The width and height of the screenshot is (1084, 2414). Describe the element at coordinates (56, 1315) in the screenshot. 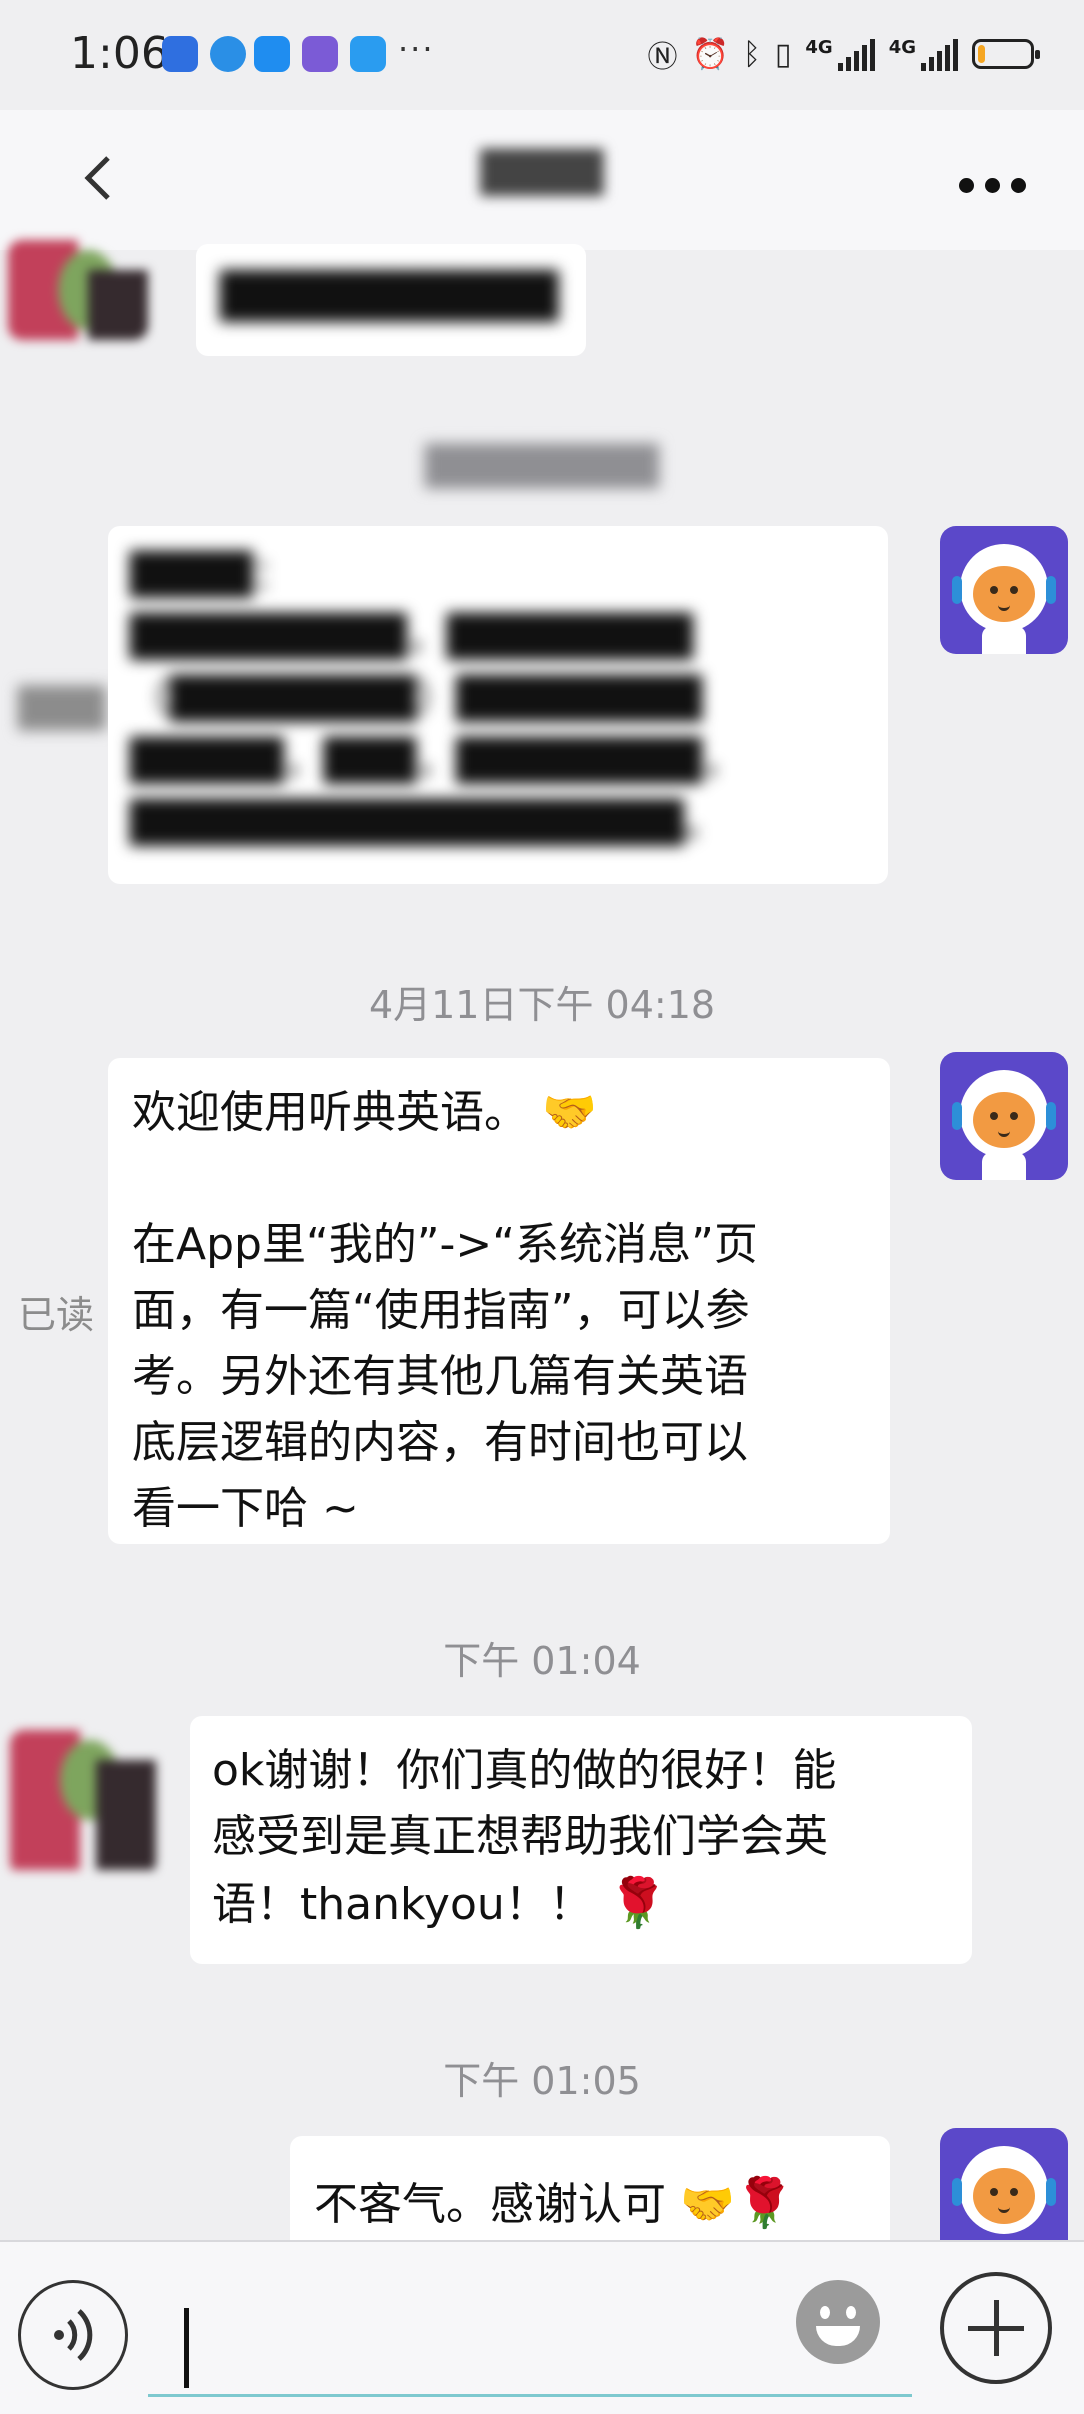

I see `read-status: 已读` at that location.